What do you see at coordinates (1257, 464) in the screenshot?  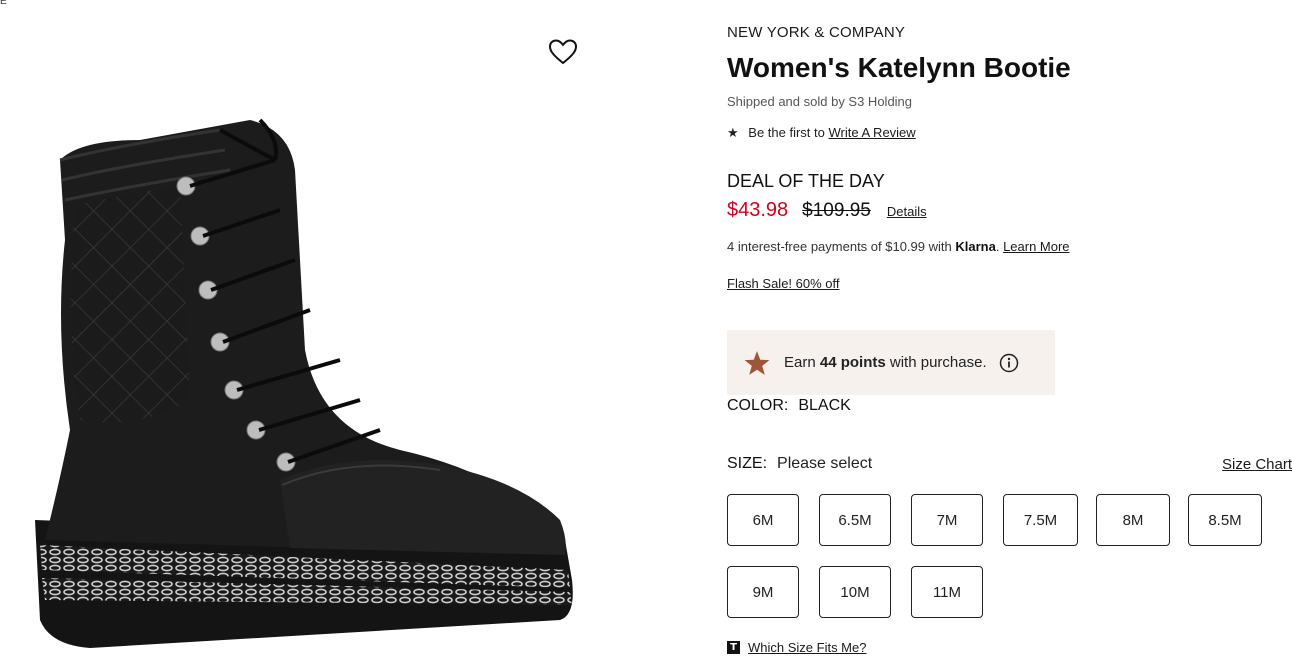 I see `size-chart-link: Size Chart` at bounding box center [1257, 464].